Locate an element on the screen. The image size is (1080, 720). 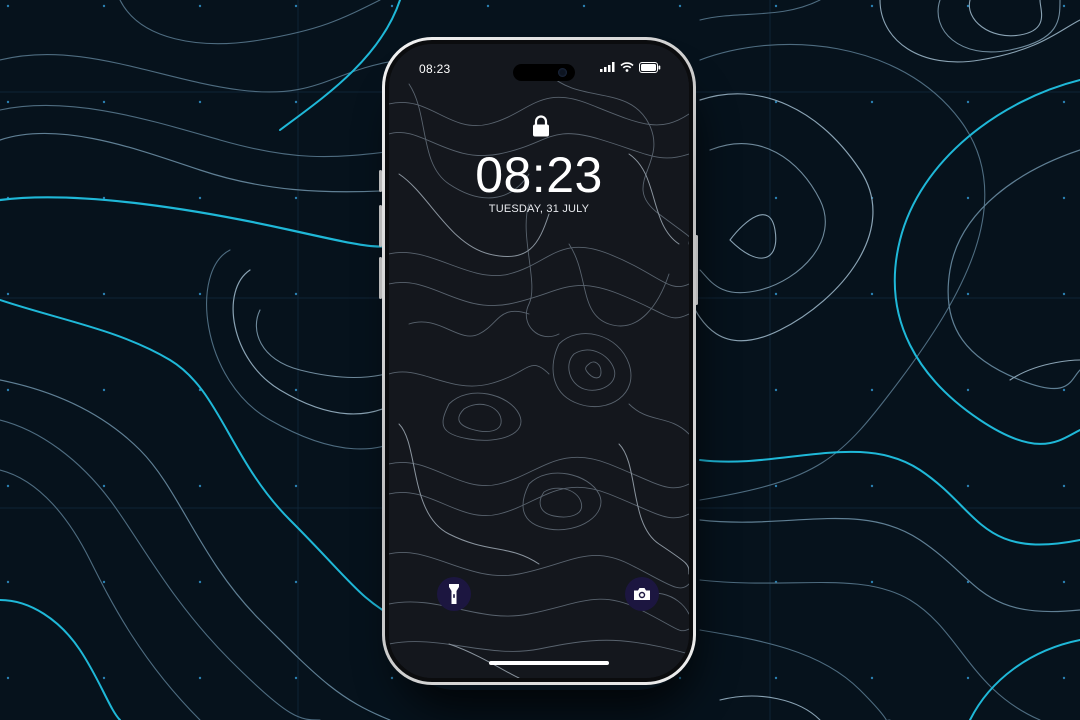
status-bar-time: 08:23 is located at coordinates (435, 69).